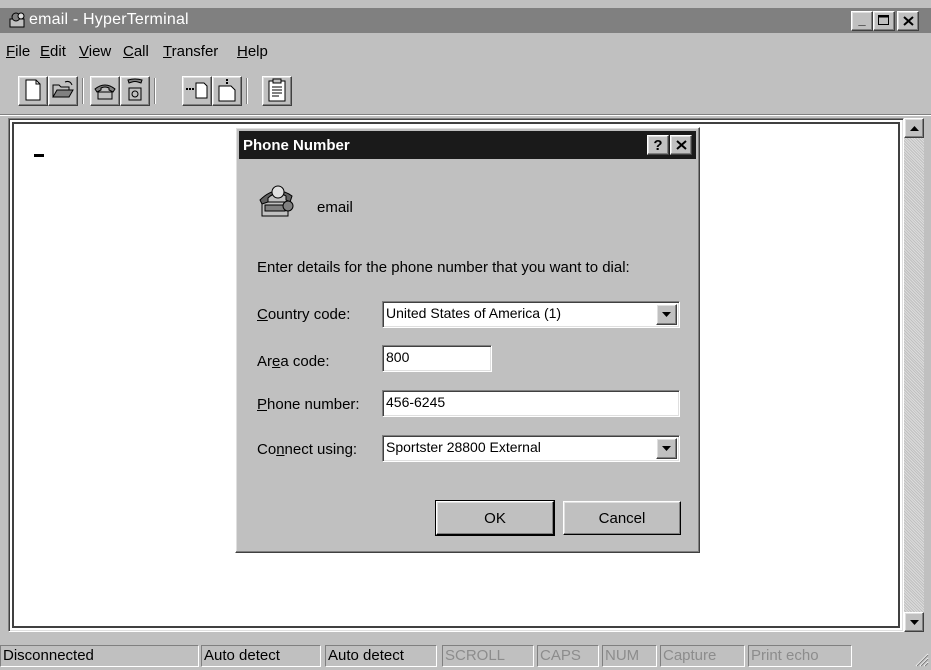 The height and width of the screenshot is (670, 931). Describe the element at coordinates (11, 51) in the screenshot. I see `menu-file-mnemonic: F` at that location.